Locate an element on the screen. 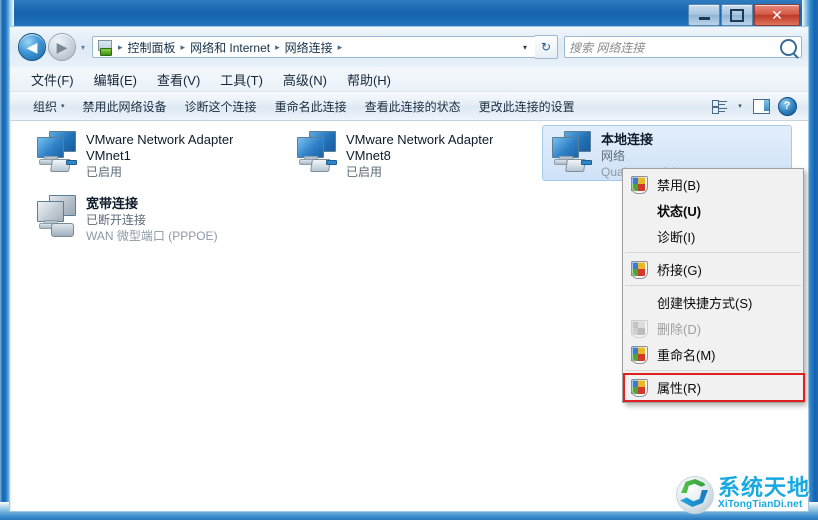 The image size is (818, 520). close-button: ✕ is located at coordinates (777, 15).